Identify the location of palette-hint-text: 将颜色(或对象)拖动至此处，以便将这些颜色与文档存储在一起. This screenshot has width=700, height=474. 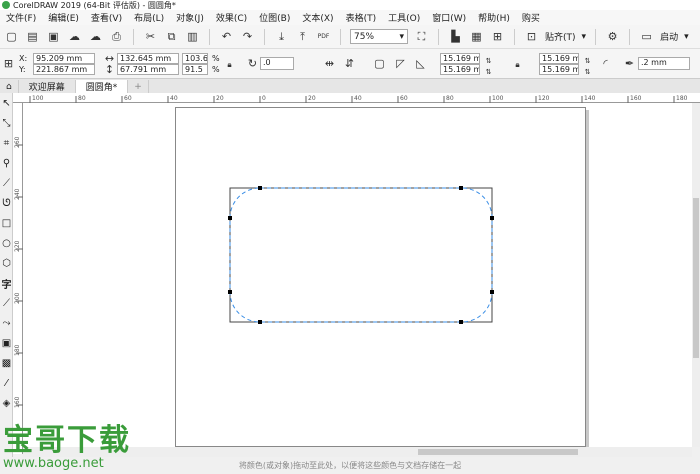
(350, 465).